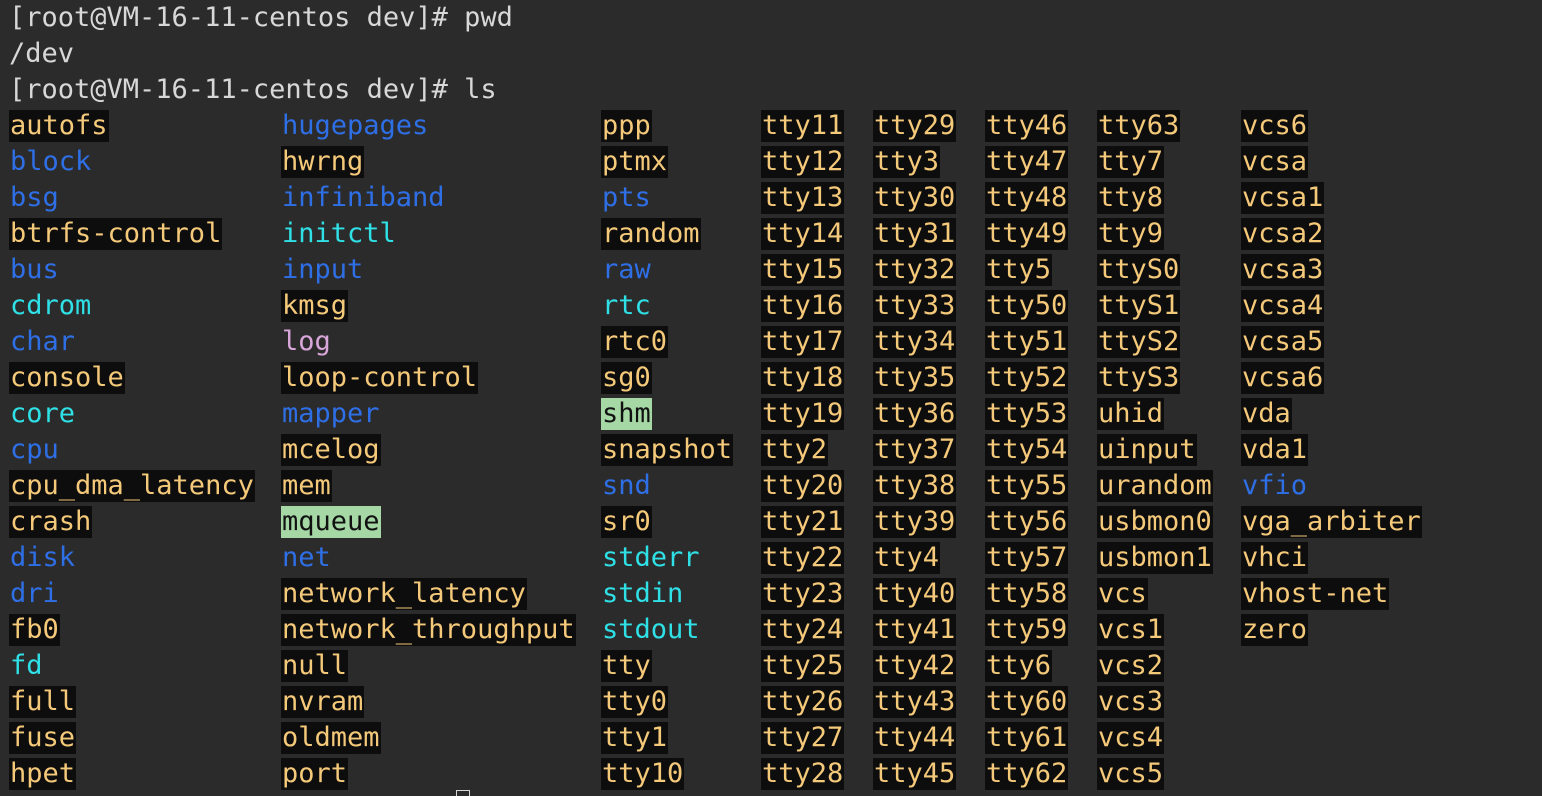 This screenshot has height=796, width=1542. I want to click on ls-entry: bus, so click(34, 269).